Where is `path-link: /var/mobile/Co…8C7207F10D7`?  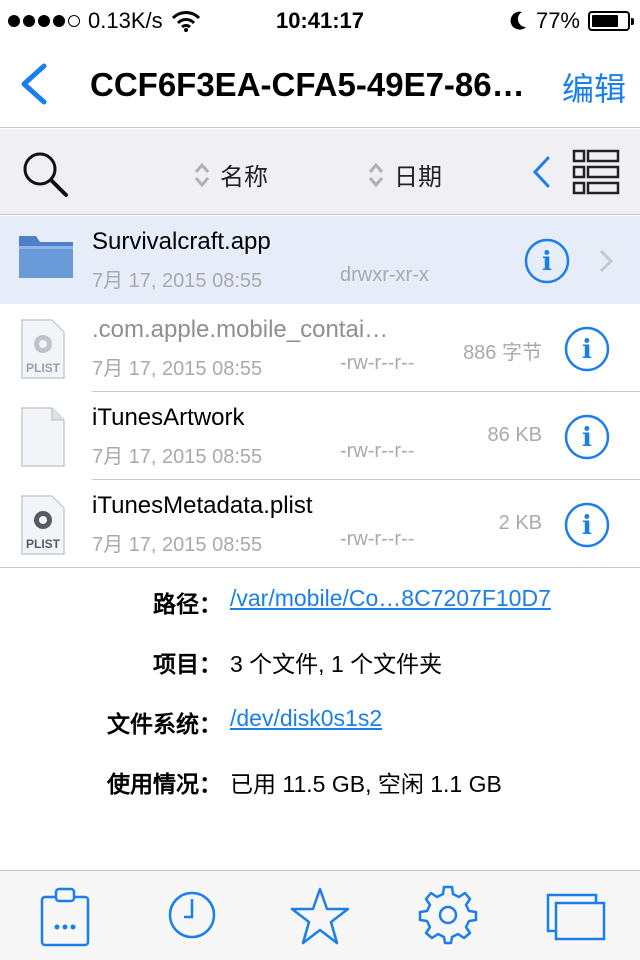 path-link: /var/mobile/Co…8C7207F10D7 is located at coordinates (390, 598).